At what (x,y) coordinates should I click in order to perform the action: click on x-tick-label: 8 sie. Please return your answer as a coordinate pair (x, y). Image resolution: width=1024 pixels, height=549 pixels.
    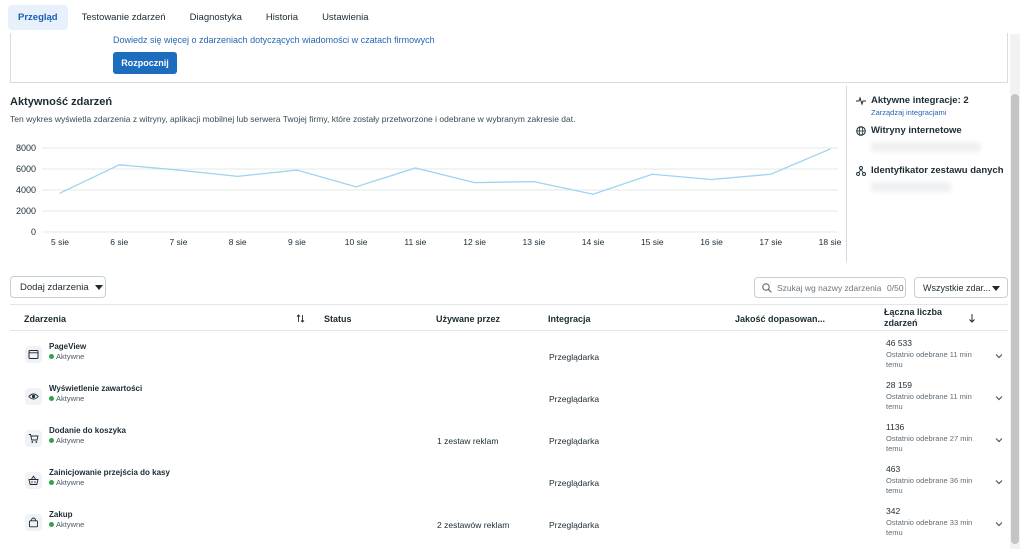
    Looking at the image, I should click on (238, 242).